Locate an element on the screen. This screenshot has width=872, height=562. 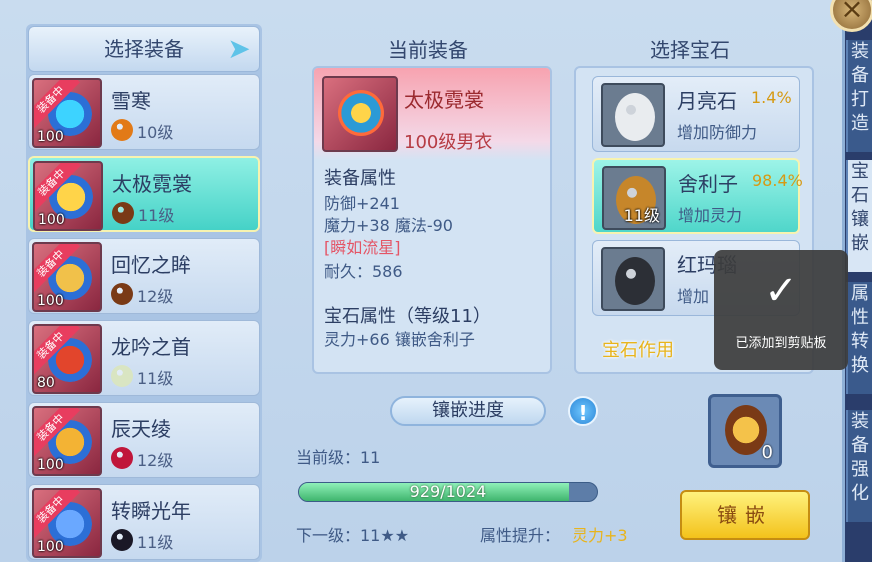
gem-attr-header: 宝石属性（等级11） is located at coordinates (407, 316).